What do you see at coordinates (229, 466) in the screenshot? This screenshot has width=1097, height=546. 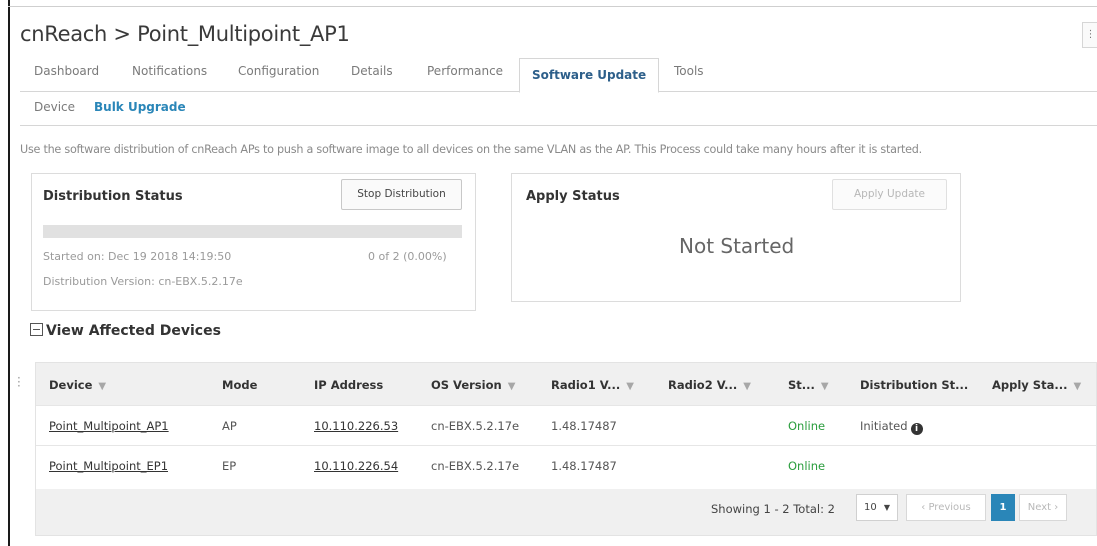 I see `mode-cell: EP` at bounding box center [229, 466].